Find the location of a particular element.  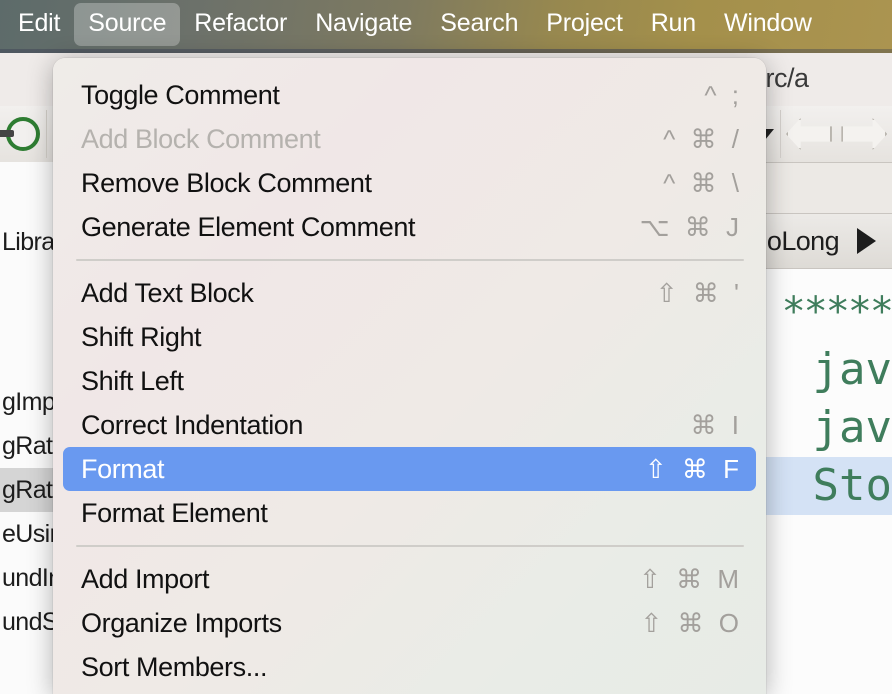

code-line-1: jav is located at coordinates (852, 369).